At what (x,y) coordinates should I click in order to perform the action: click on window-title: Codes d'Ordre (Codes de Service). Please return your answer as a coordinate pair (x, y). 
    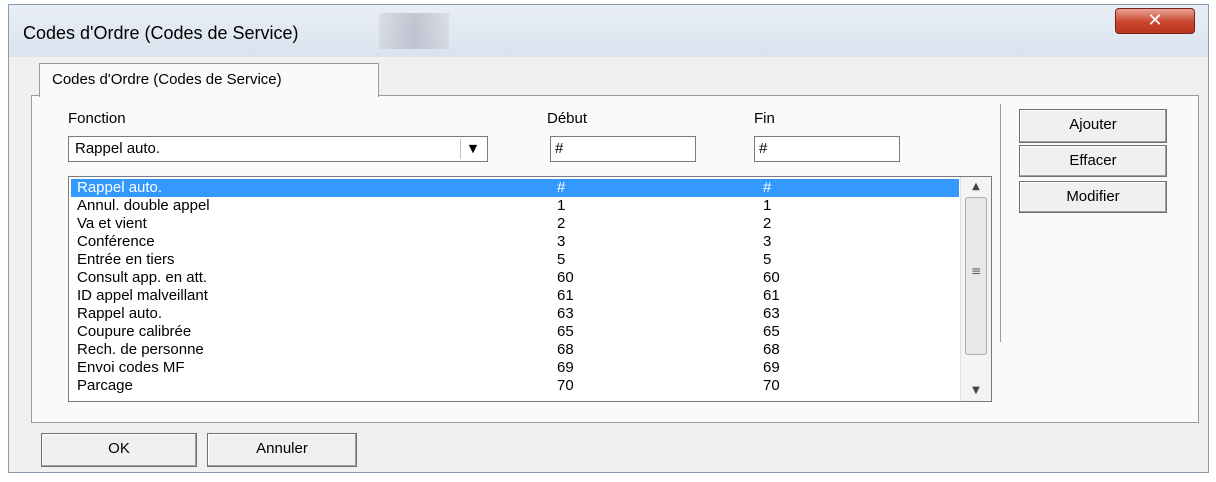
    Looking at the image, I should click on (161, 33).